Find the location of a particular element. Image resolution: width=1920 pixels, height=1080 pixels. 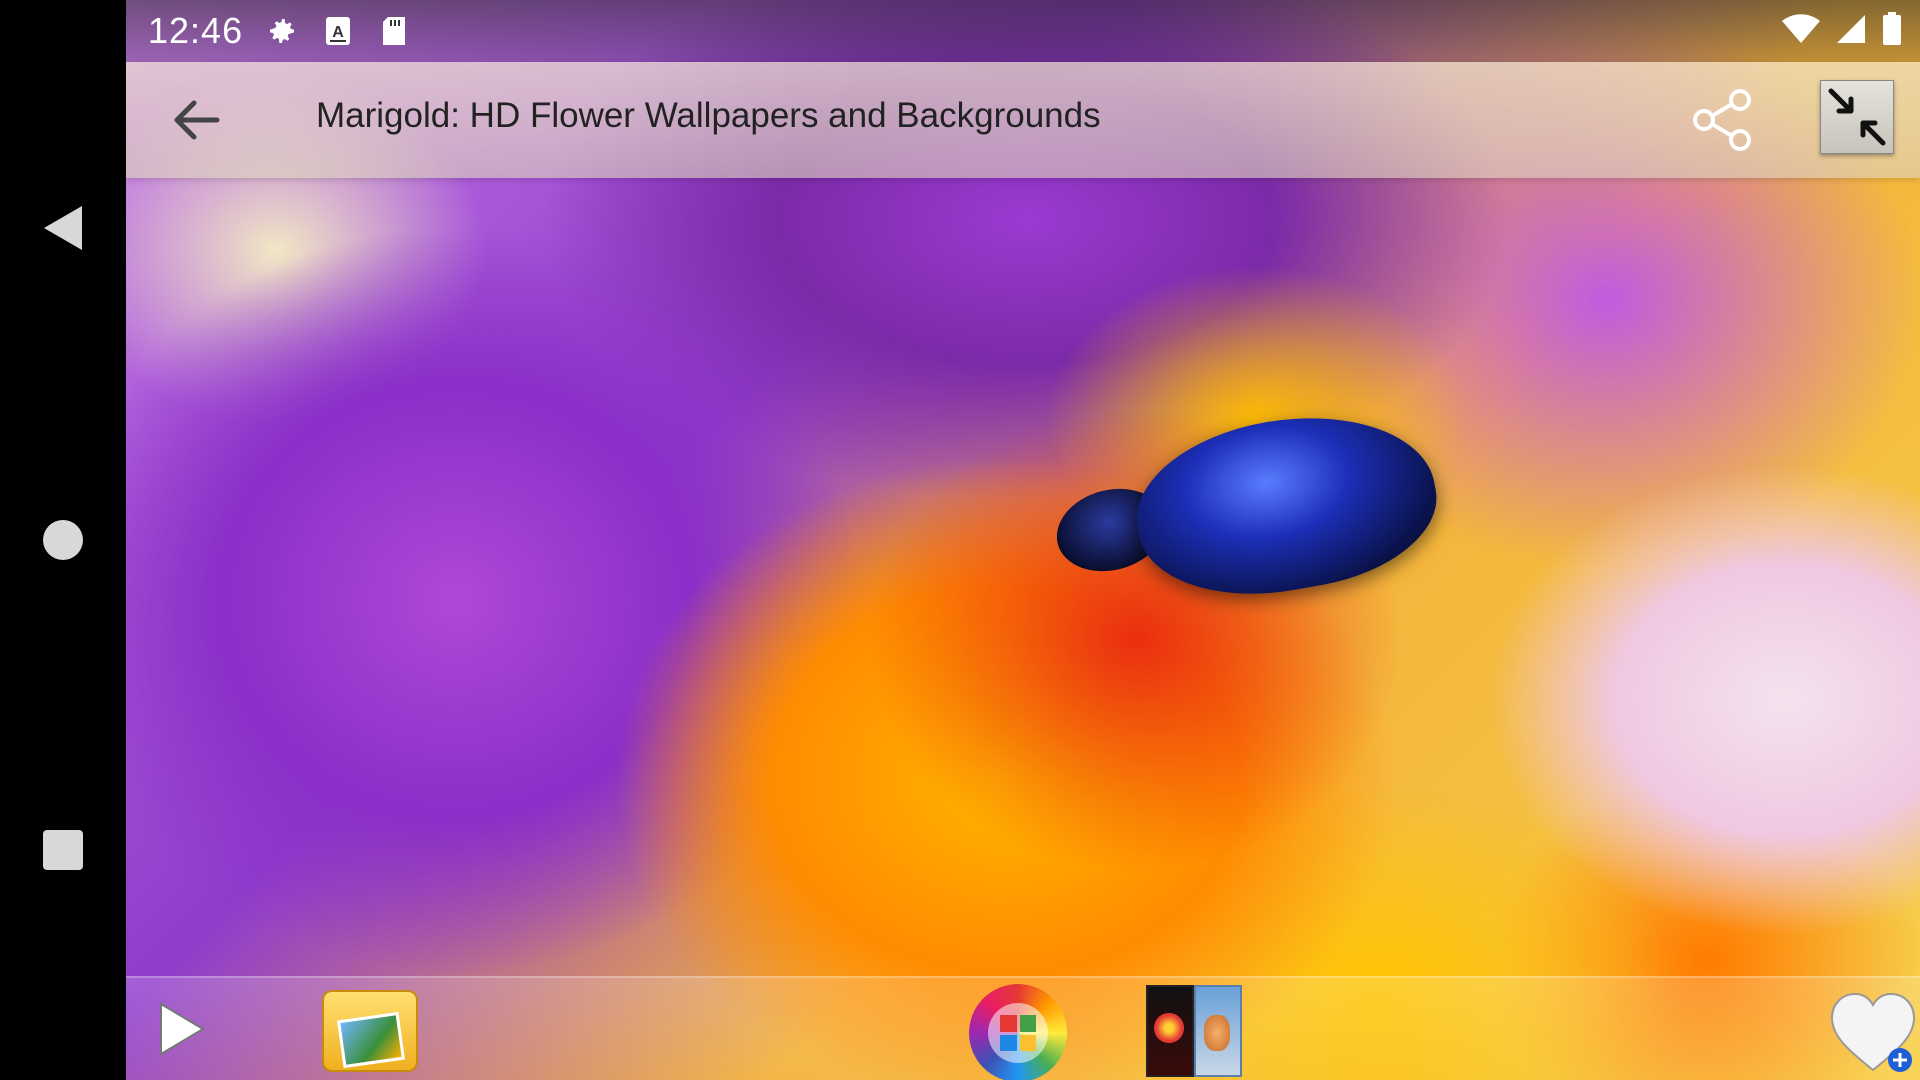

status-right-group is located at coordinates (1842, 31).